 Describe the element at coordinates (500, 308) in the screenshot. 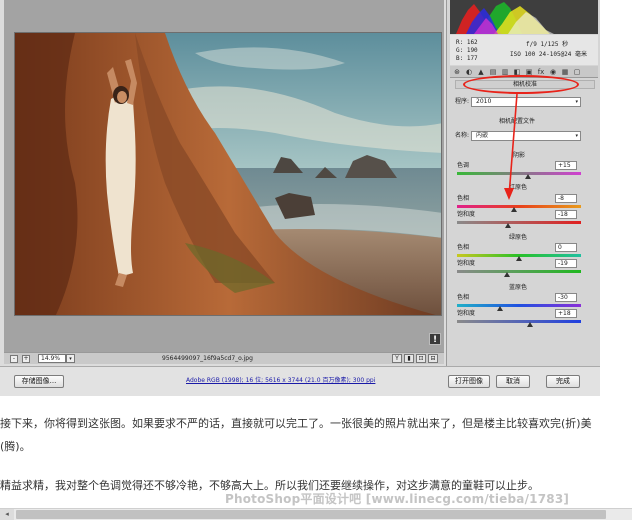

I see `blue-hue-thumb` at that location.